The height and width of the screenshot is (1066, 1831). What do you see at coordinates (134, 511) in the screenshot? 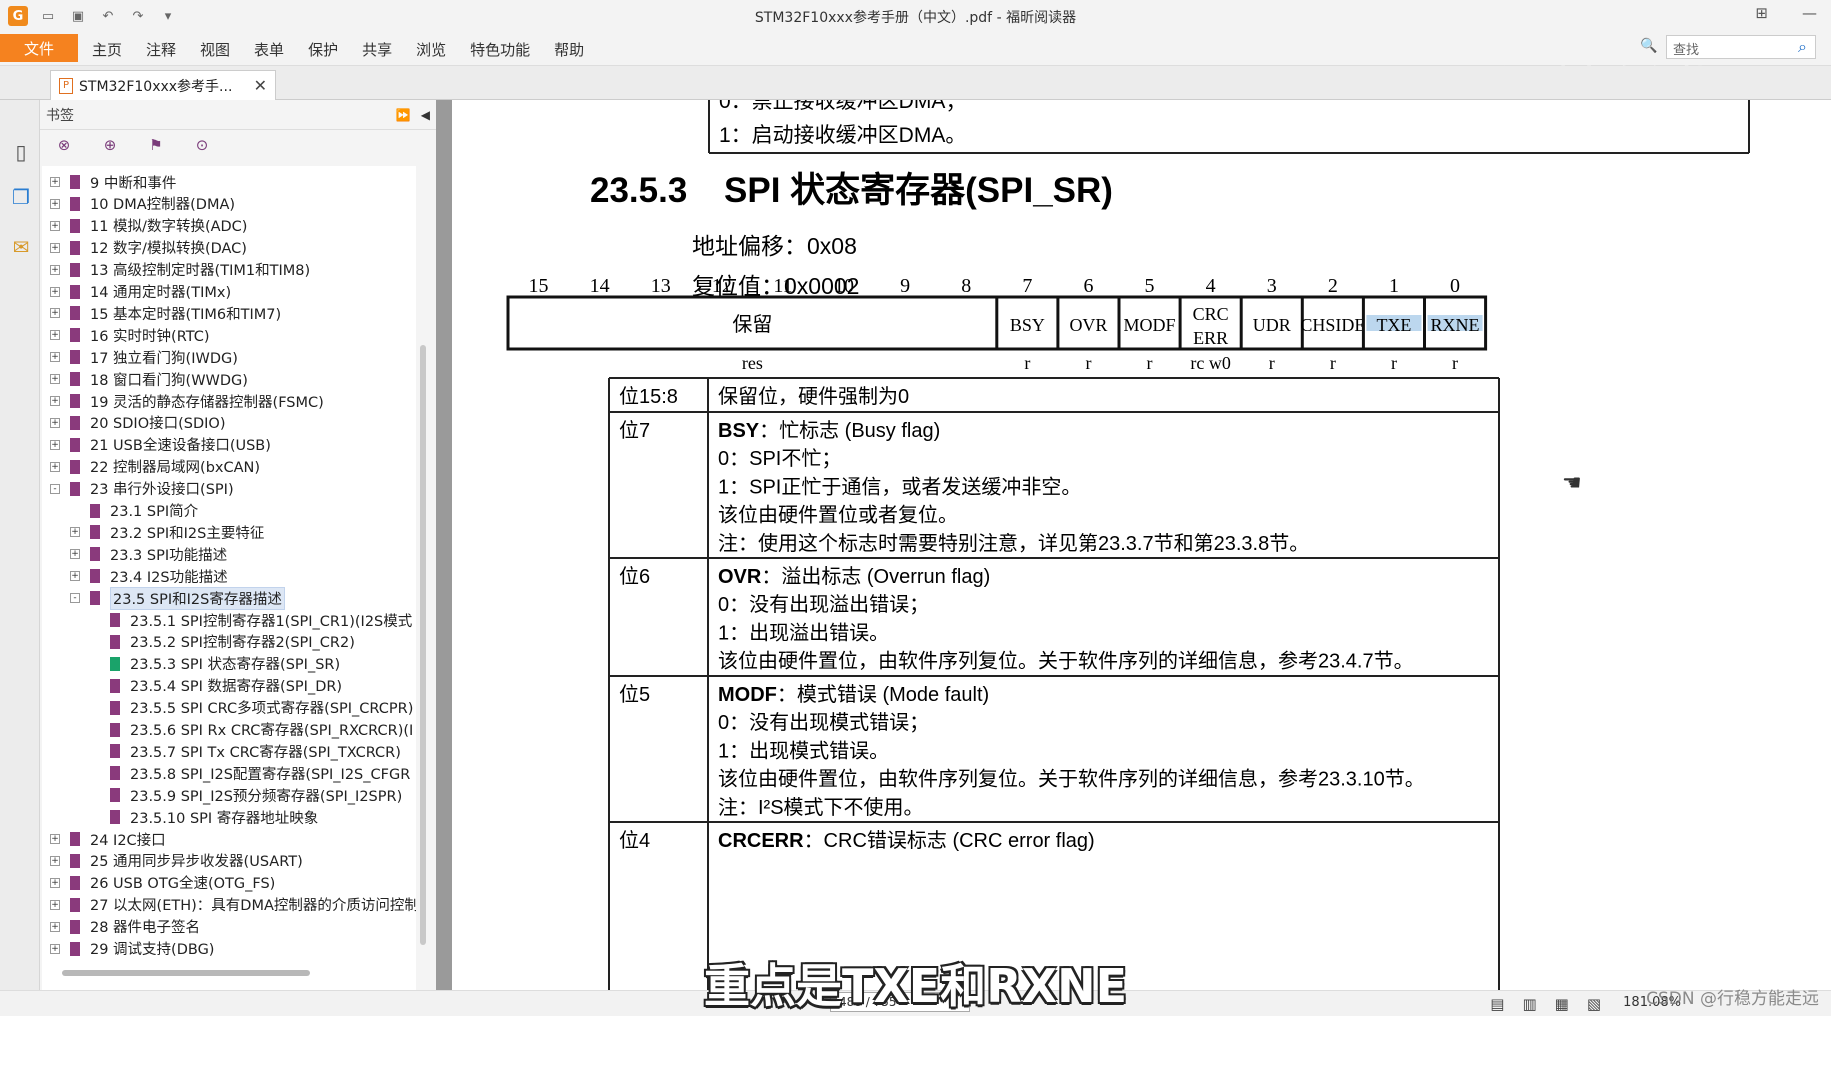
I see `bookmark-item: 23.1 SPI简介` at bounding box center [134, 511].